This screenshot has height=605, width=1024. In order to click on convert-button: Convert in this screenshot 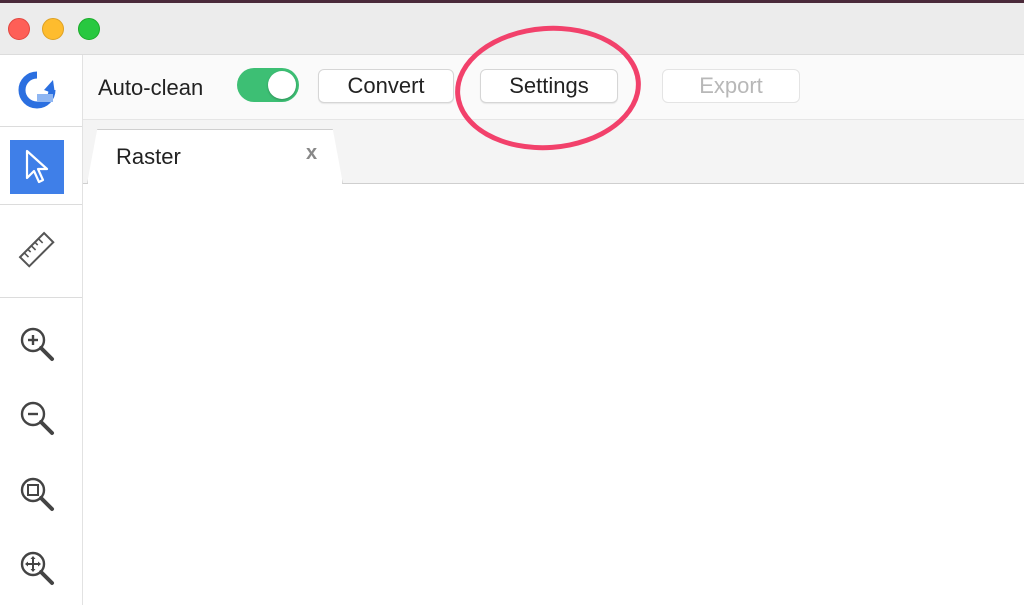, I will do `click(386, 86)`.